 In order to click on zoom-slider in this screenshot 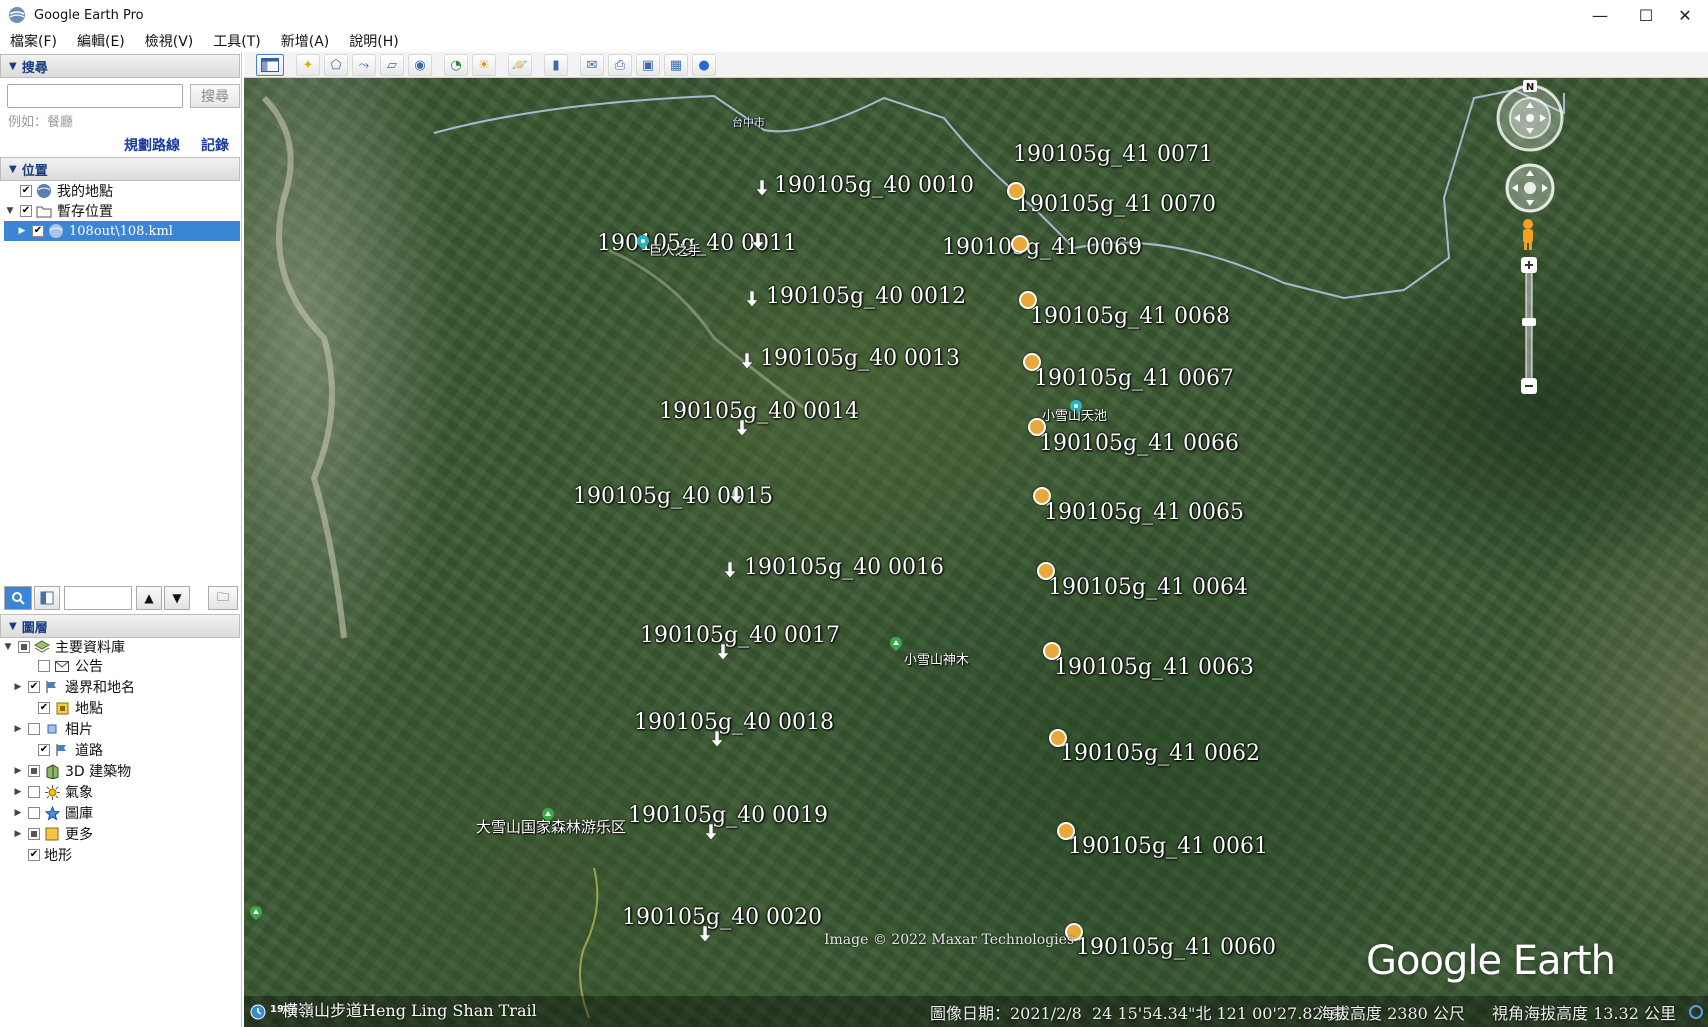, I will do `click(1529, 326)`.